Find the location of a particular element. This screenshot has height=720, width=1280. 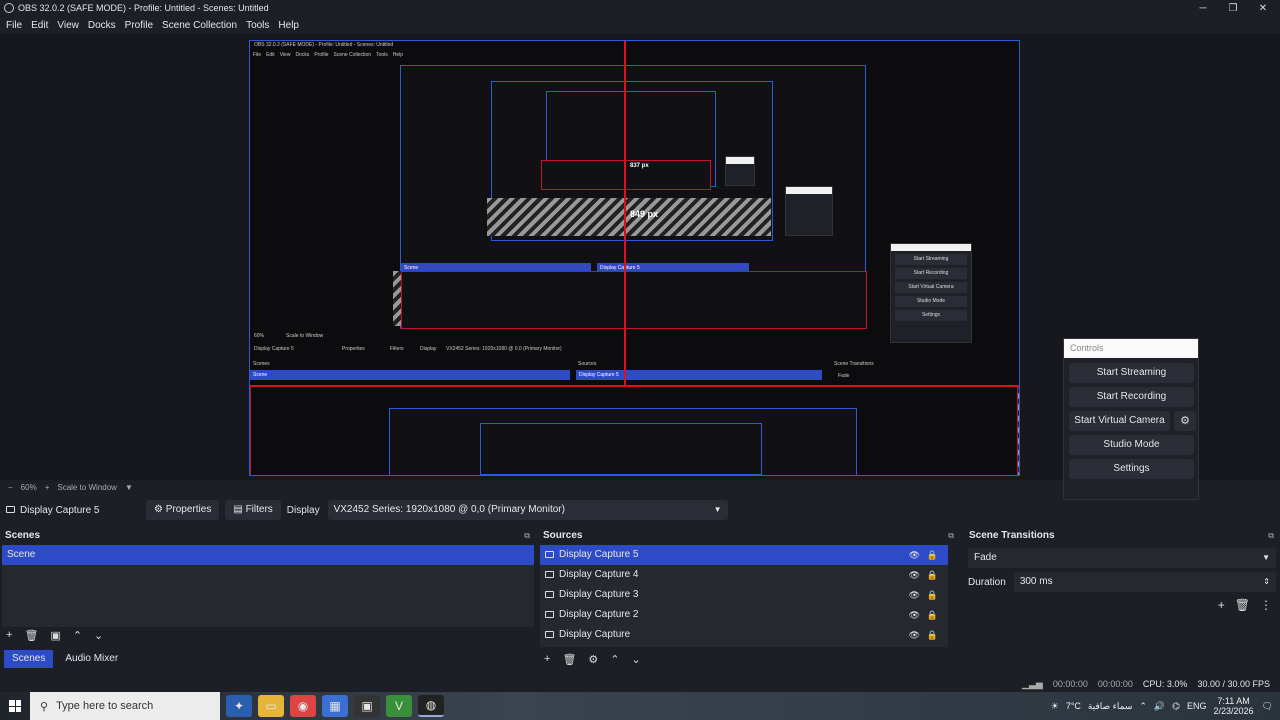

zoom-in-button: + is located at coordinates (47, 487).